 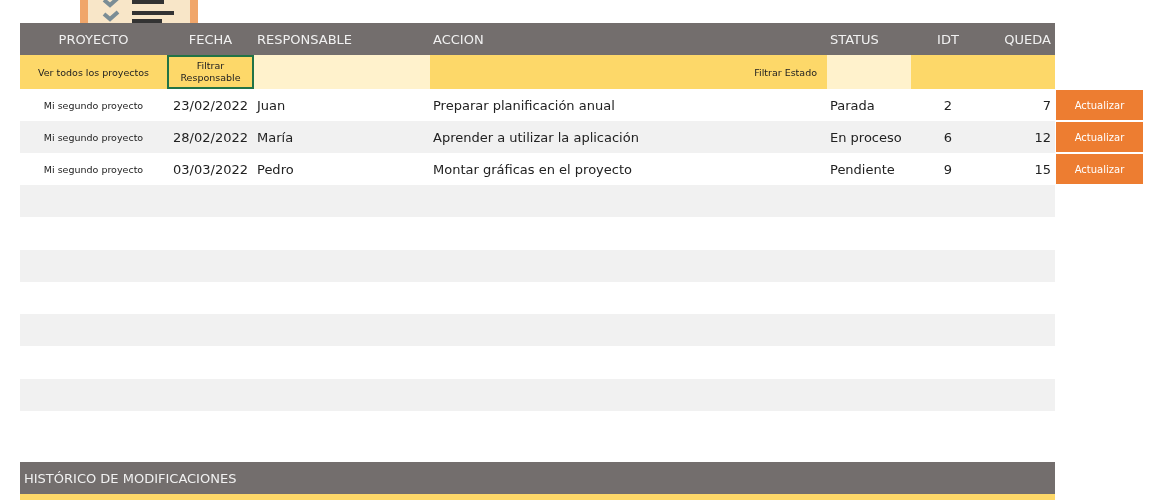 What do you see at coordinates (948, 137) in the screenshot?
I see `idt-cell: 6` at bounding box center [948, 137].